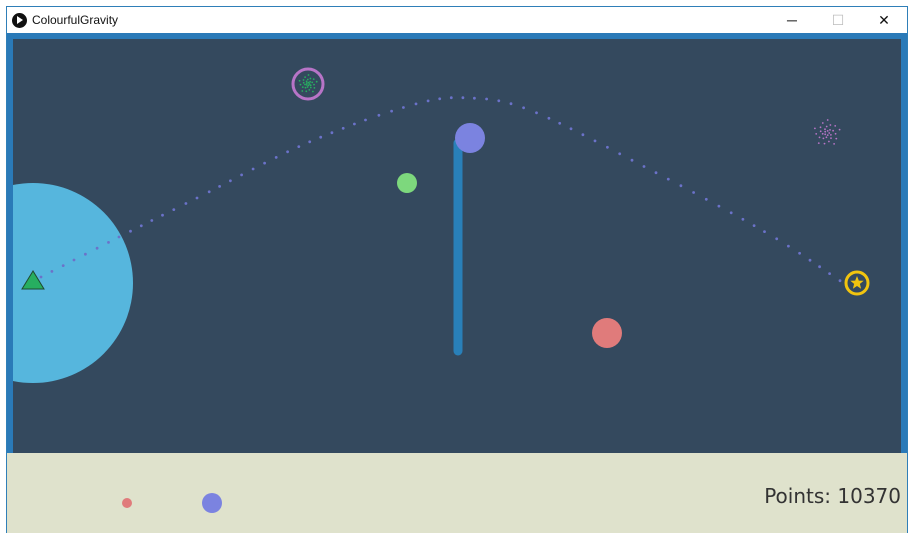 The height and width of the screenshot is (542, 916). I want to click on maximize-button: ☐, so click(838, 20).